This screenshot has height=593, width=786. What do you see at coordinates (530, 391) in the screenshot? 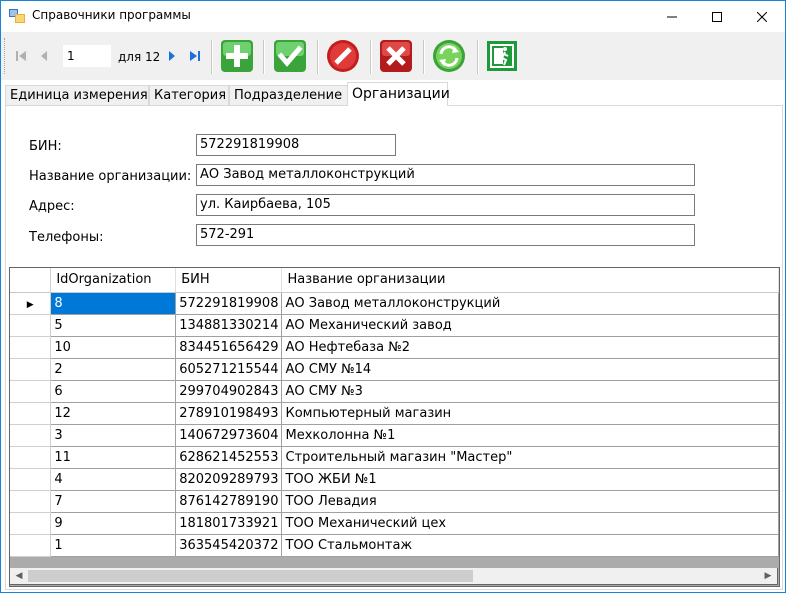
I see `cell-organization-name: АО СМУ №3` at bounding box center [530, 391].